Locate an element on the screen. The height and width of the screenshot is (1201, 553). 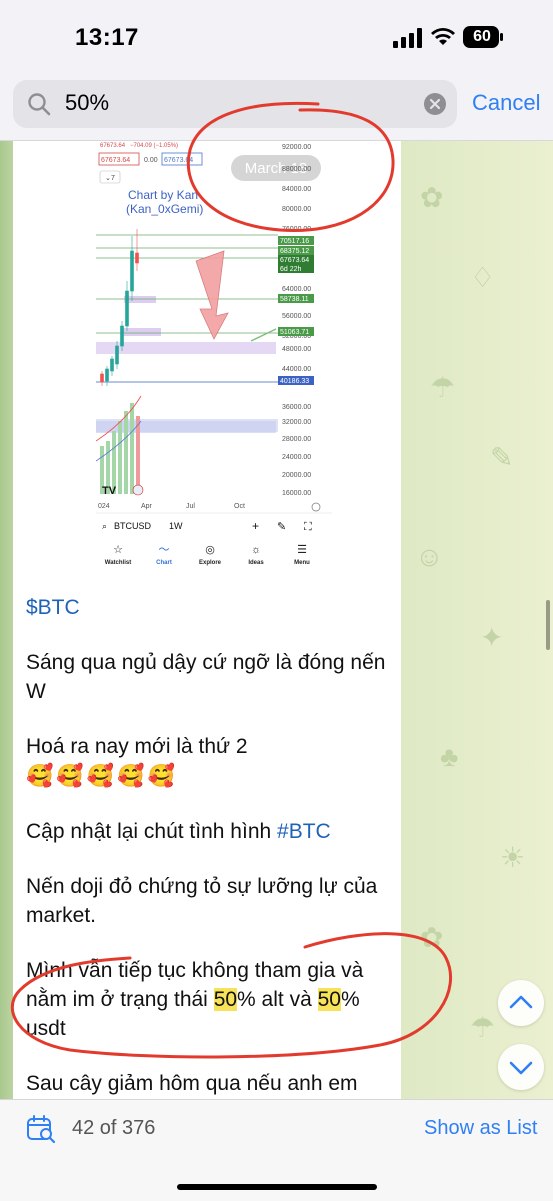
time-axis-label: Apr is located at coordinates (147, 506).